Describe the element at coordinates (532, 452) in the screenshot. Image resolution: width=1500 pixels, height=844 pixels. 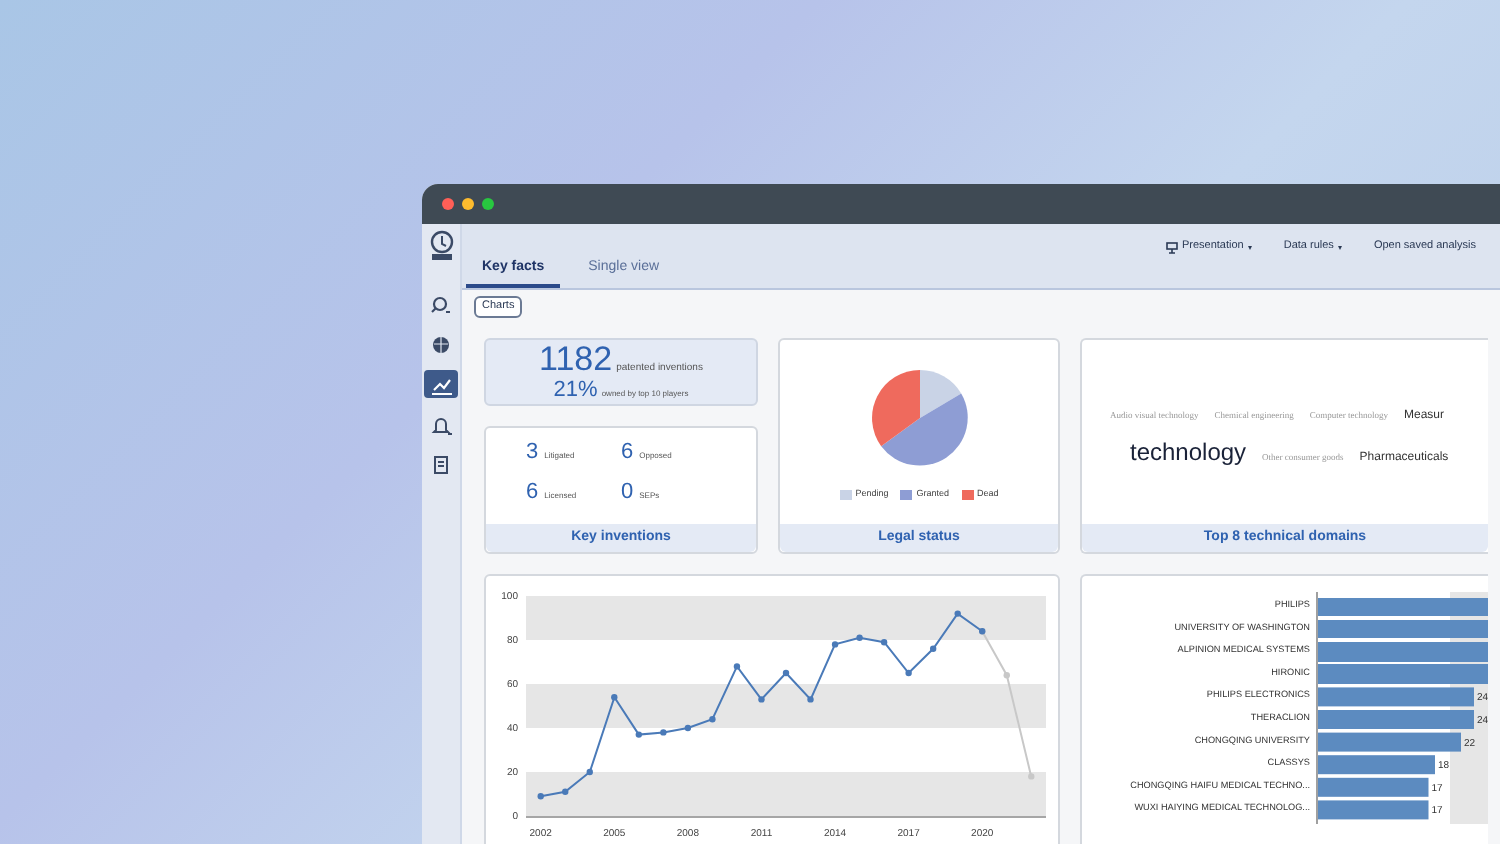
I see `fact-value: 3` at that location.